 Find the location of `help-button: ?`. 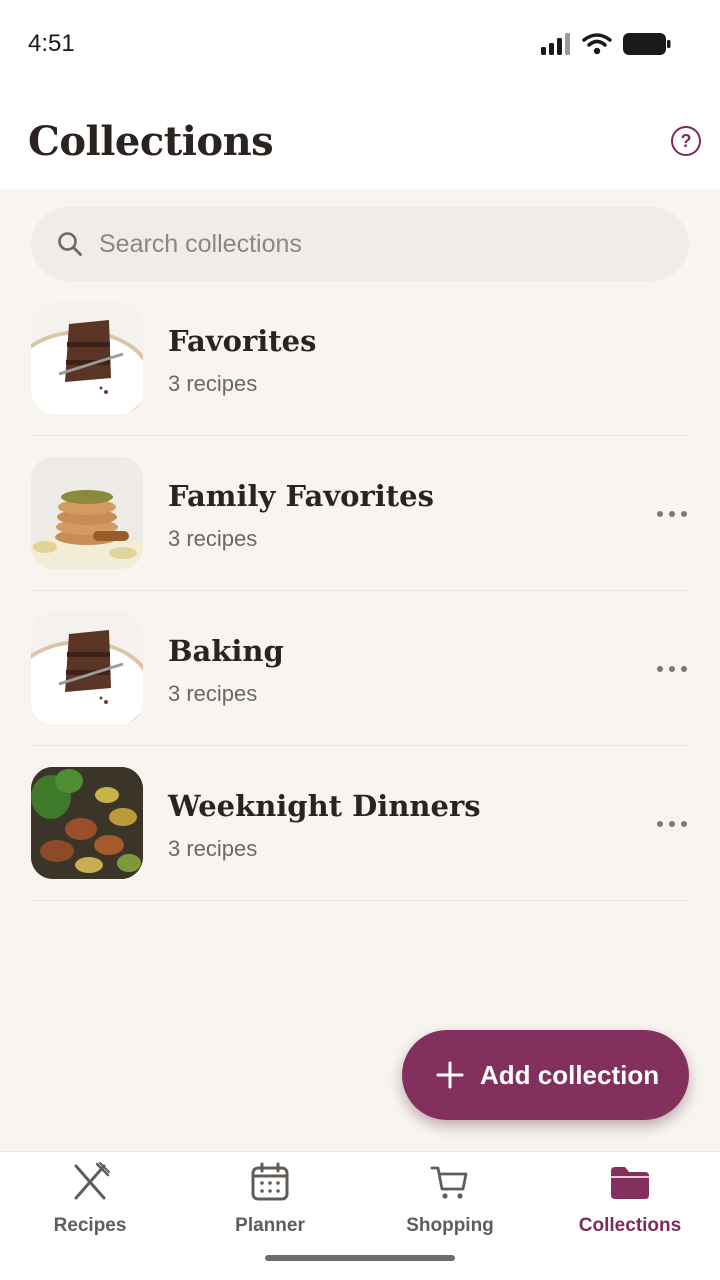

help-button: ? is located at coordinates (686, 141).